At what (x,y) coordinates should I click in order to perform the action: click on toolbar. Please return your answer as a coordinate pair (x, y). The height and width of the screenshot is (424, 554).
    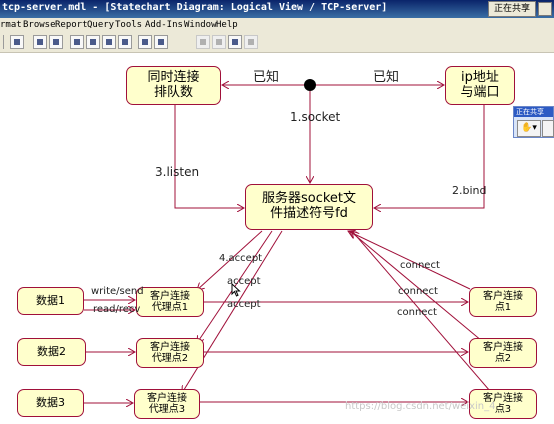
    Looking at the image, I should click on (277, 42).